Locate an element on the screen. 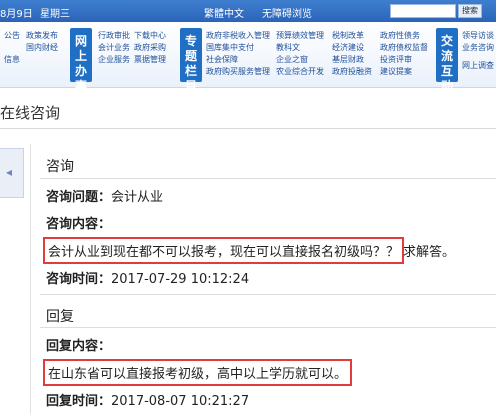 The image size is (496, 414). nav-column-1b: 政策发布 国内财经 is located at coordinates (42, 42).